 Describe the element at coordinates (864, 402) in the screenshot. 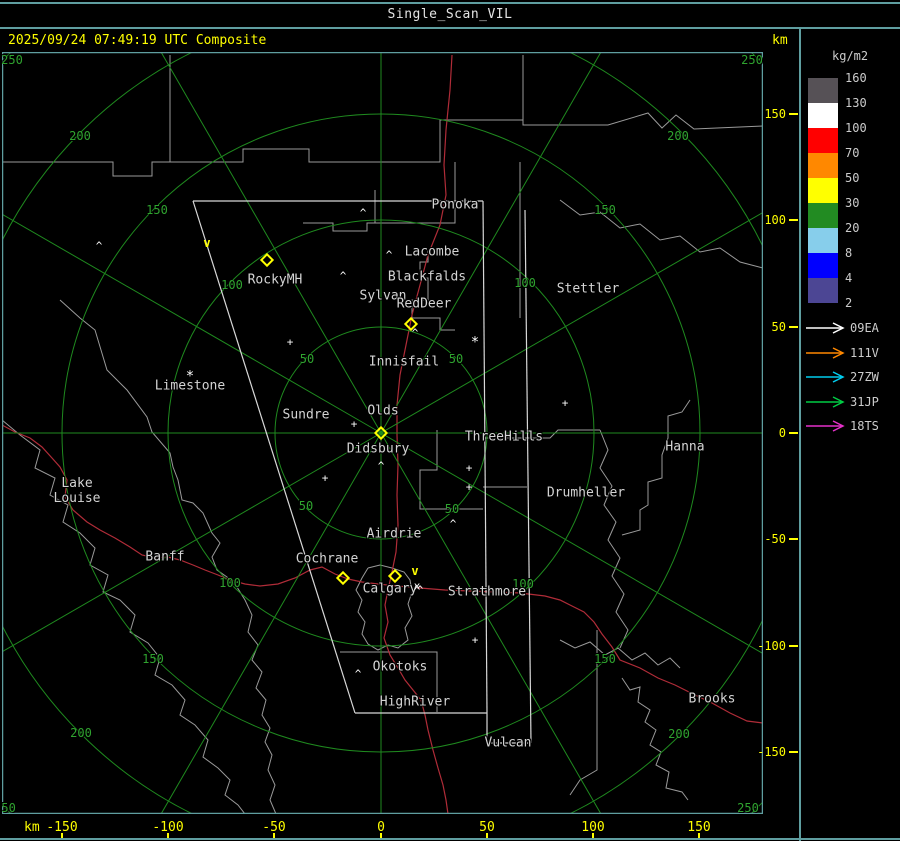

I see `track-legend-id-label: 31JP` at that location.